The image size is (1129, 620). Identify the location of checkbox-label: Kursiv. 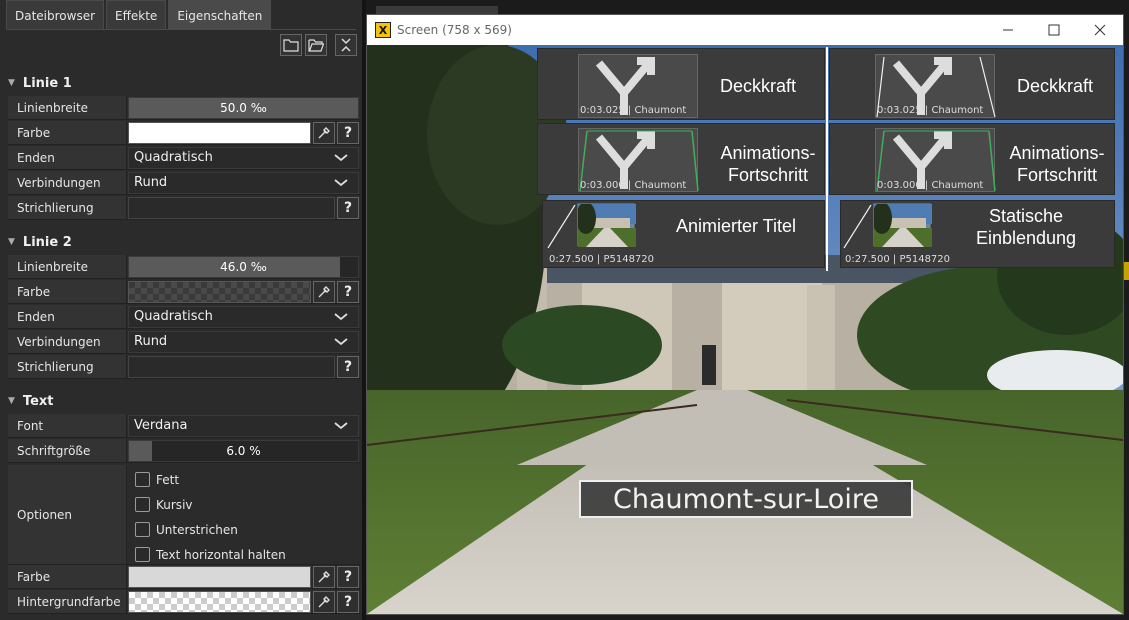
(174, 504).